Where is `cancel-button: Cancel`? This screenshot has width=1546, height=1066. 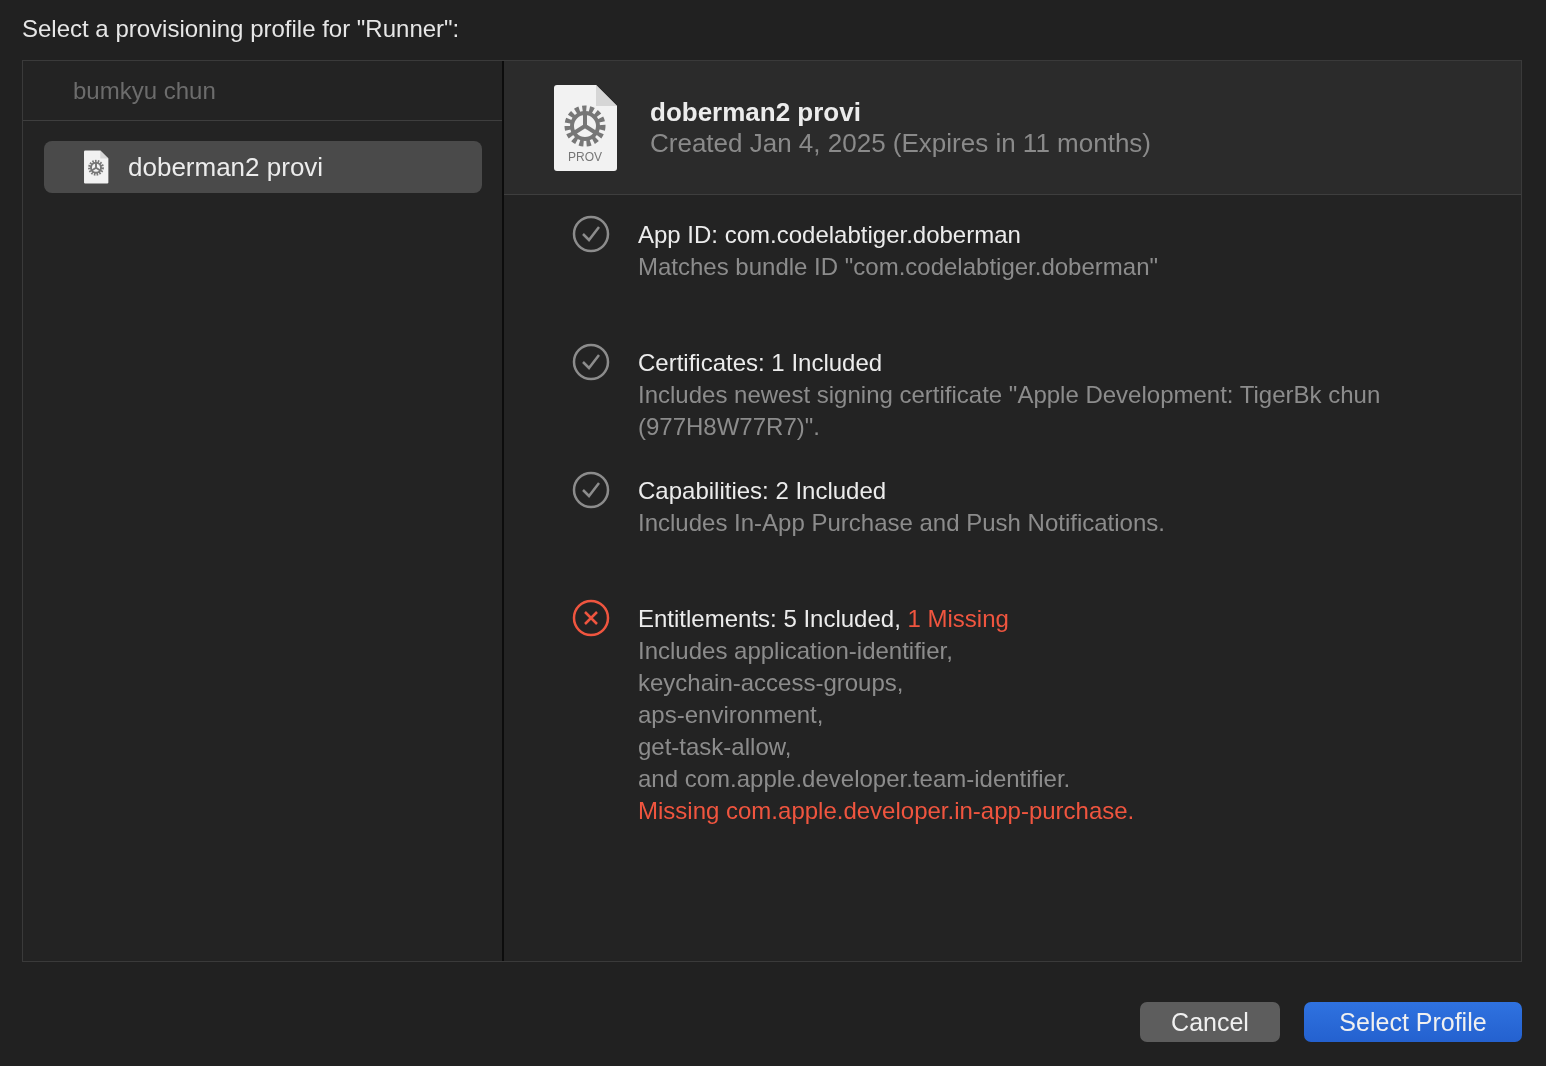 cancel-button: Cancel is located at coordinates (1210, 1022).